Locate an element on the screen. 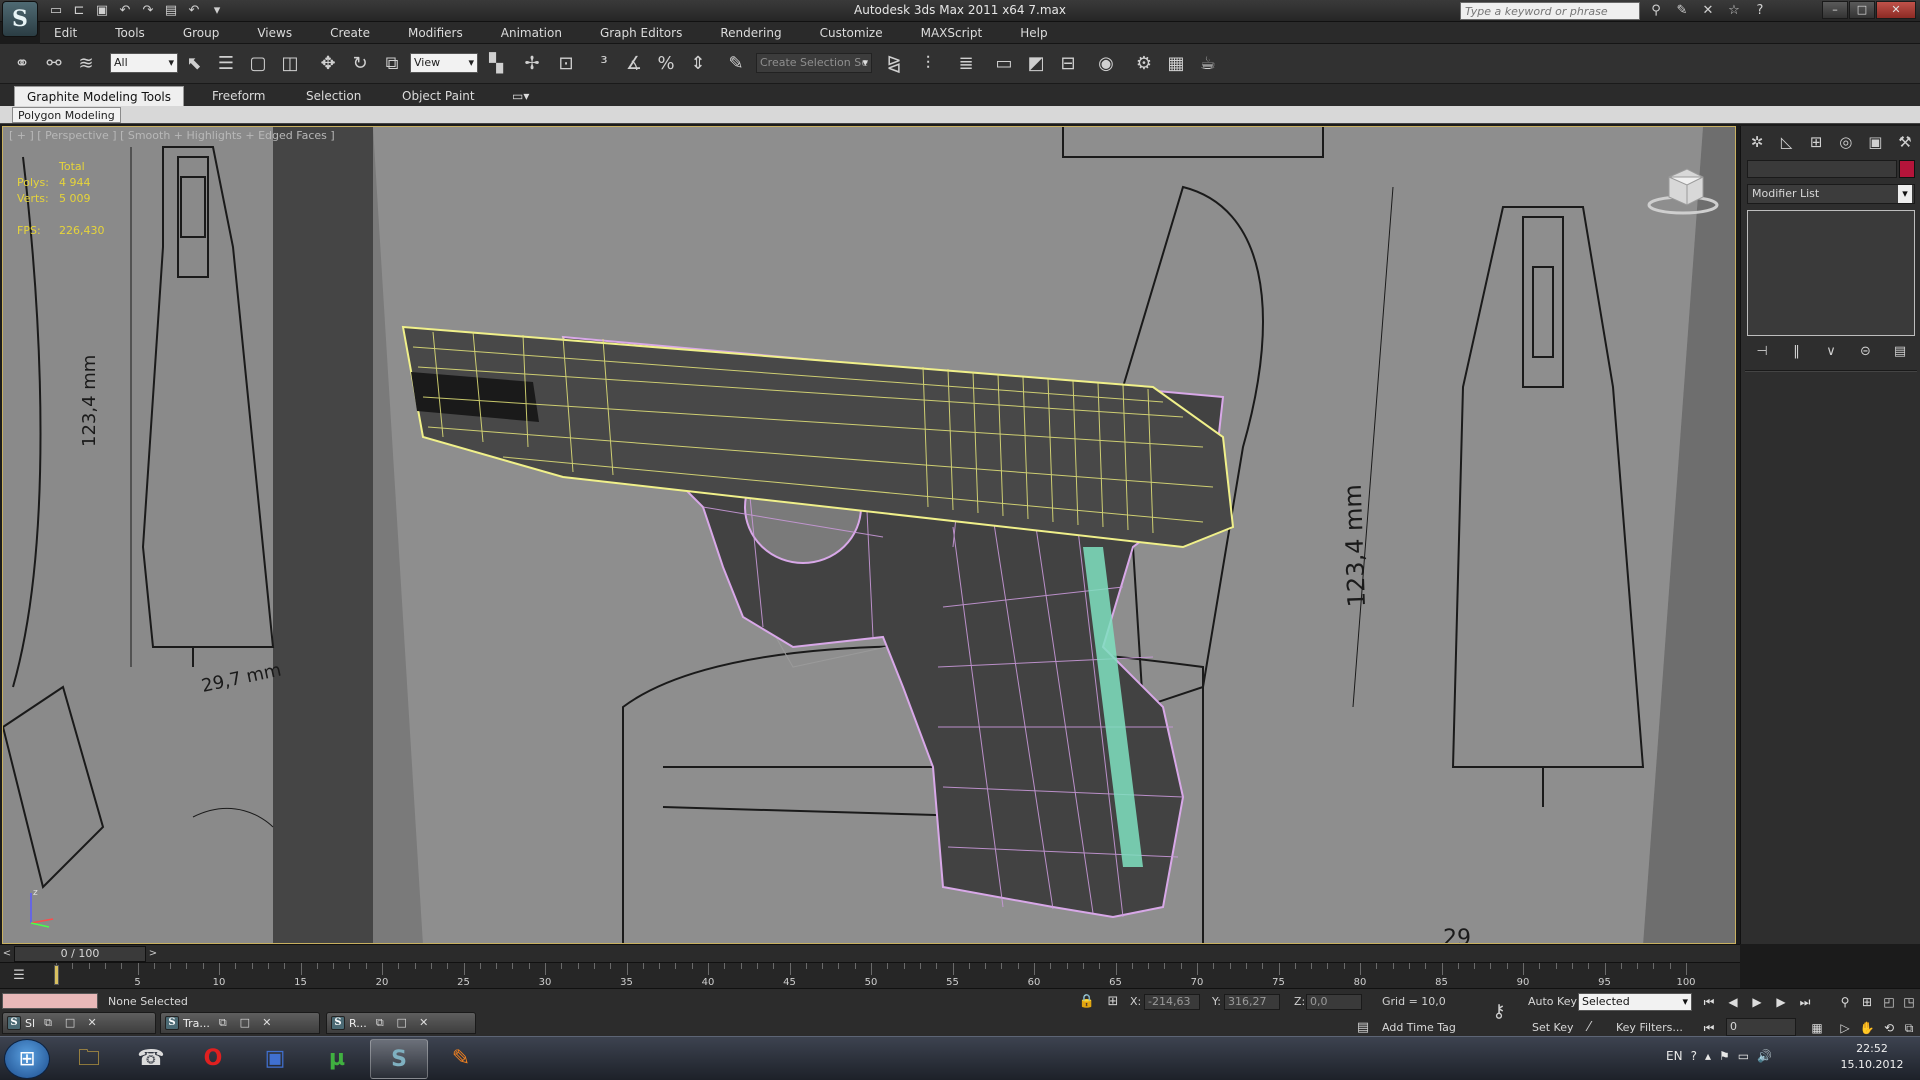  minimized-window-3: S R... ⧉ □ ✕ is located at coordinates (401, 1023).